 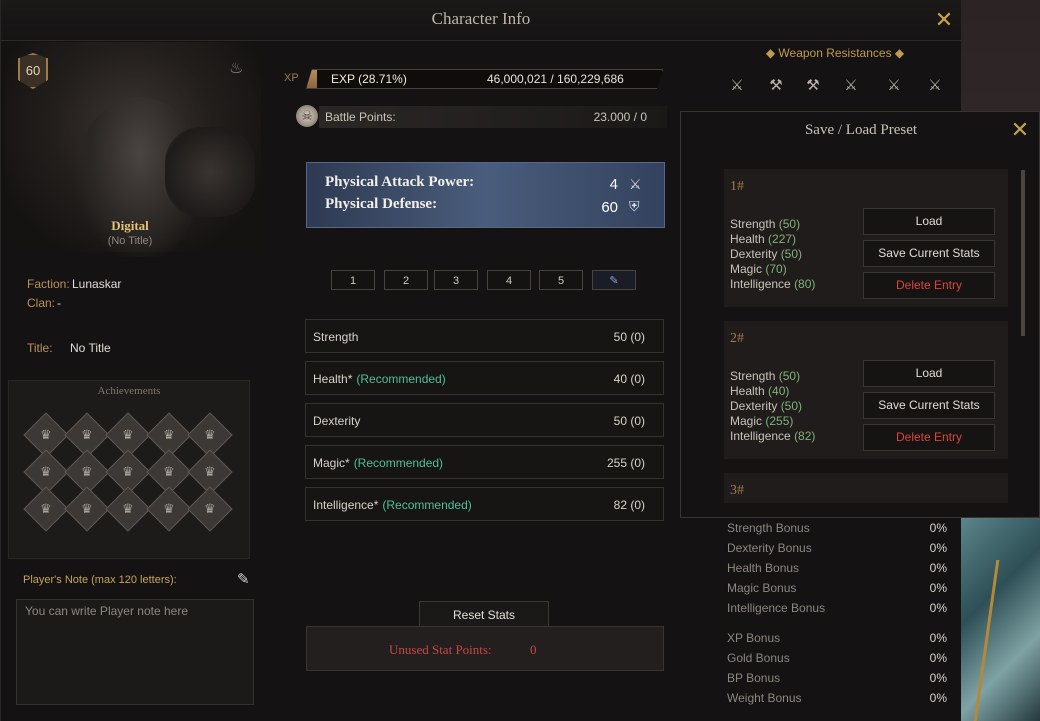 I want to click on battle-points-bar: Battle Points: 23.000 / 0, so click(x=493, y=117).